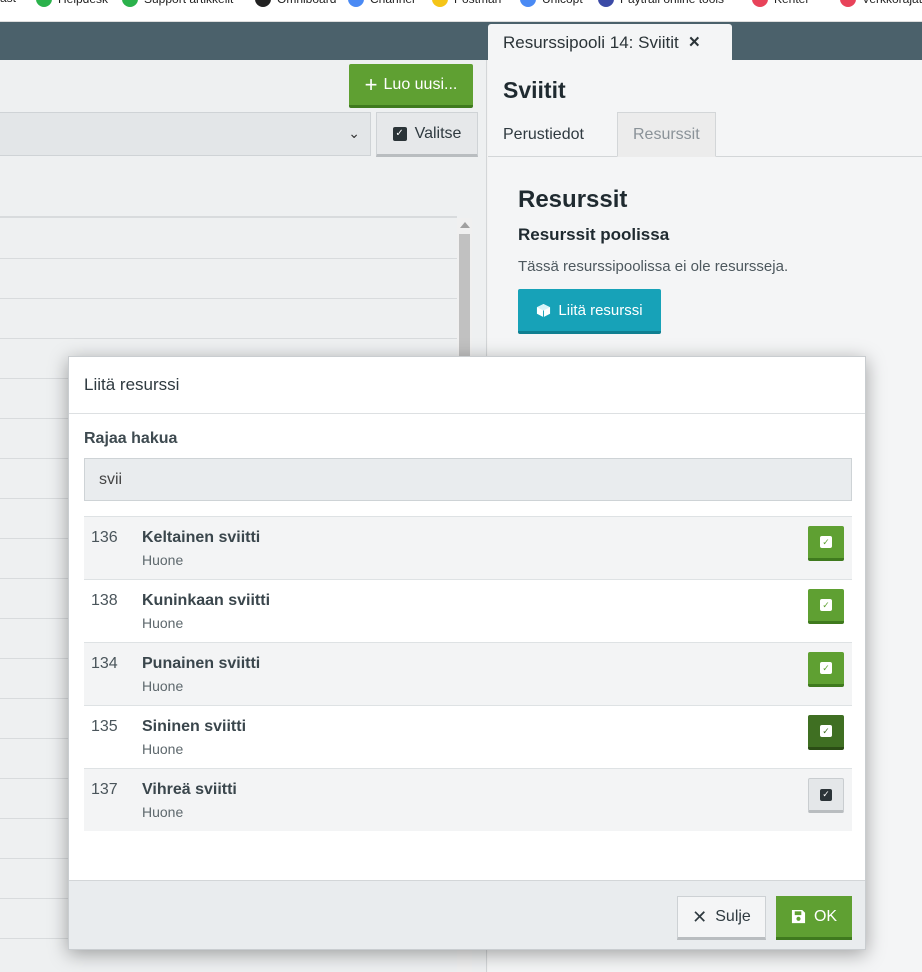 Image resolution: width=922 pixels, height=972 pixels. I want to click on bookmark-label: Helpdesk, so click(83, 3).